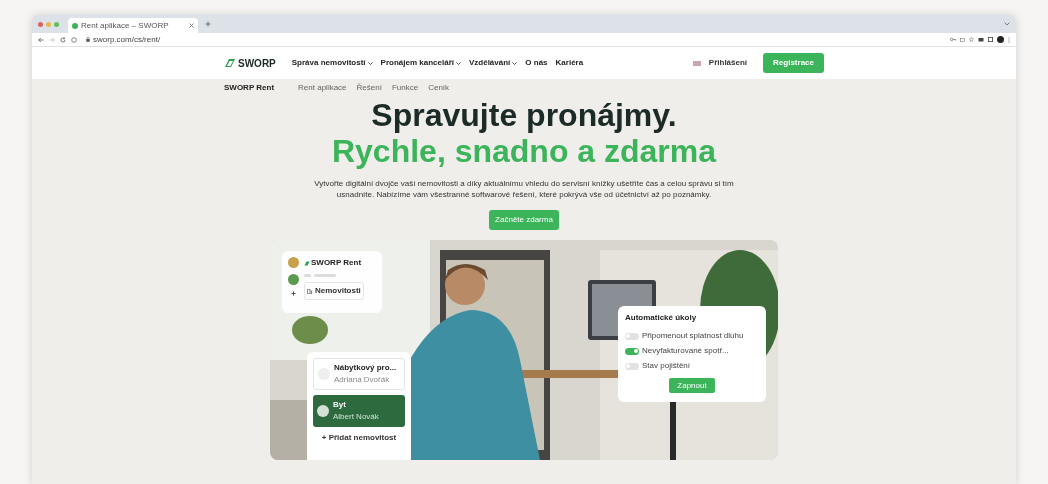  I want to click on property-icon, so click(323, 411).